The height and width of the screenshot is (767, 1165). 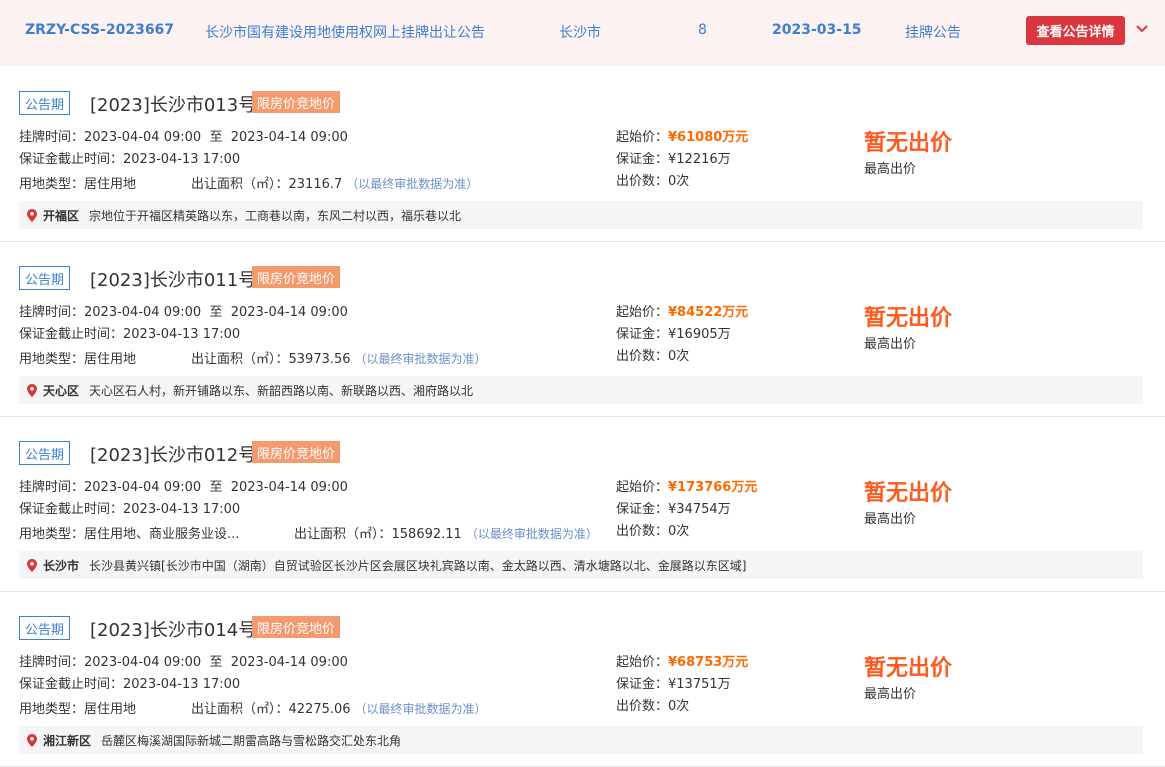 I want to click on deposit-value: ¥34754万, so click(x=699, y=509).